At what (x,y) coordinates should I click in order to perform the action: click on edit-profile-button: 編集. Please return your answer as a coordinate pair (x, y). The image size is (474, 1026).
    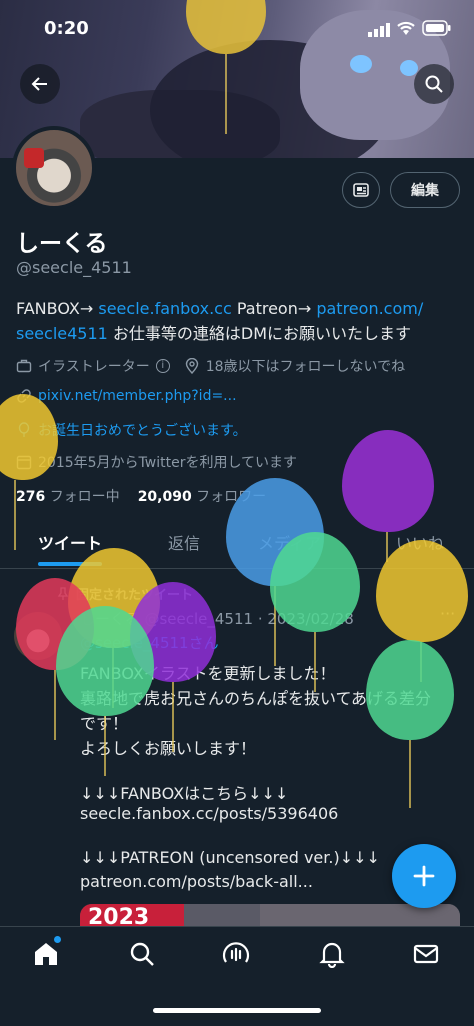
    Looking at the image, I should click on (425, 190).